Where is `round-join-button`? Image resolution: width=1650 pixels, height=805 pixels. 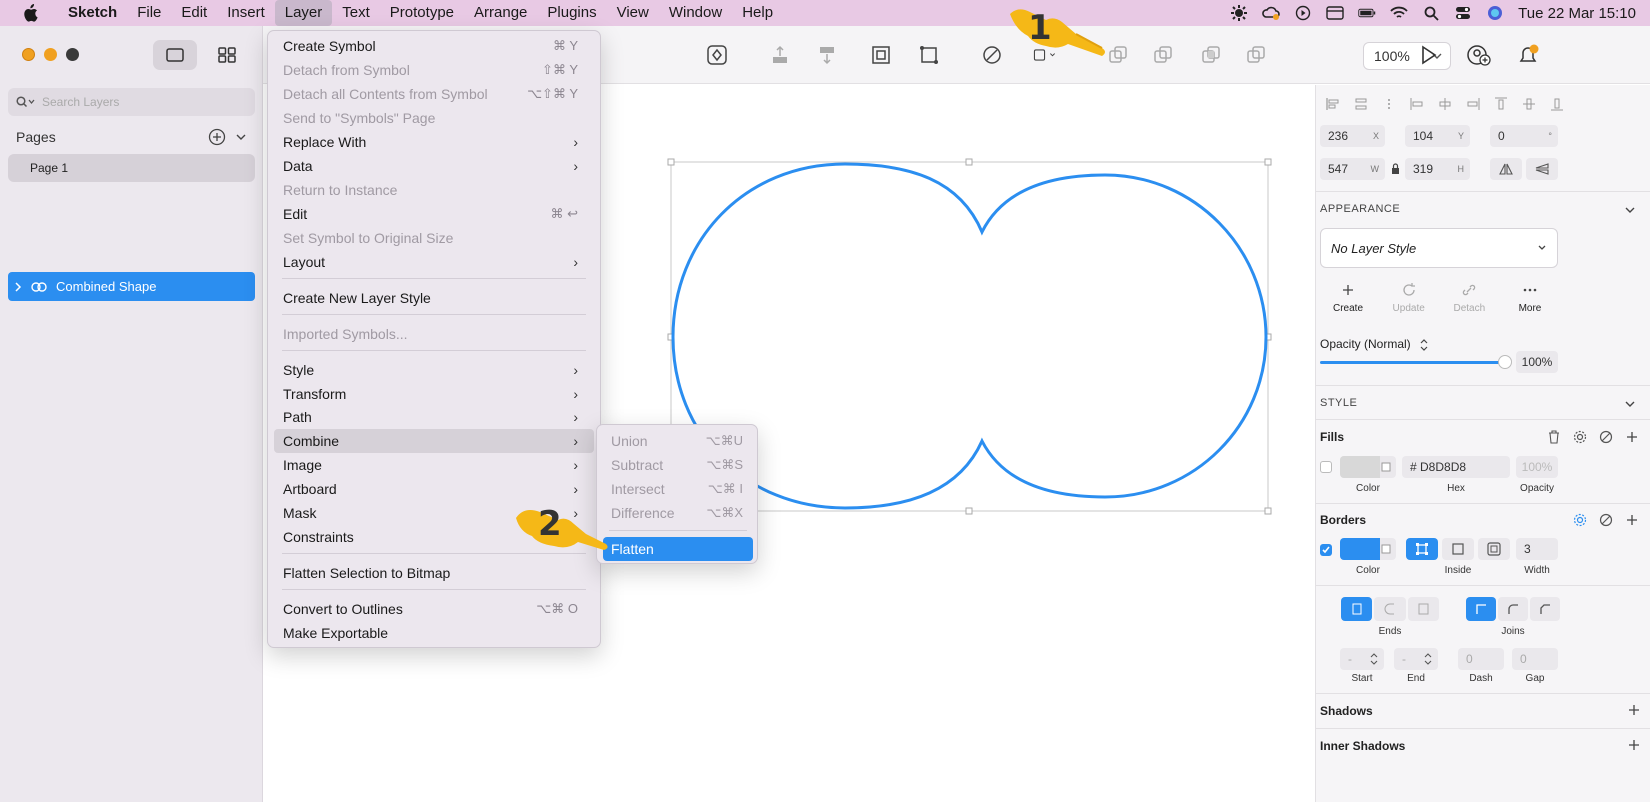
round-join-button is located at coordinates (1513, 609).